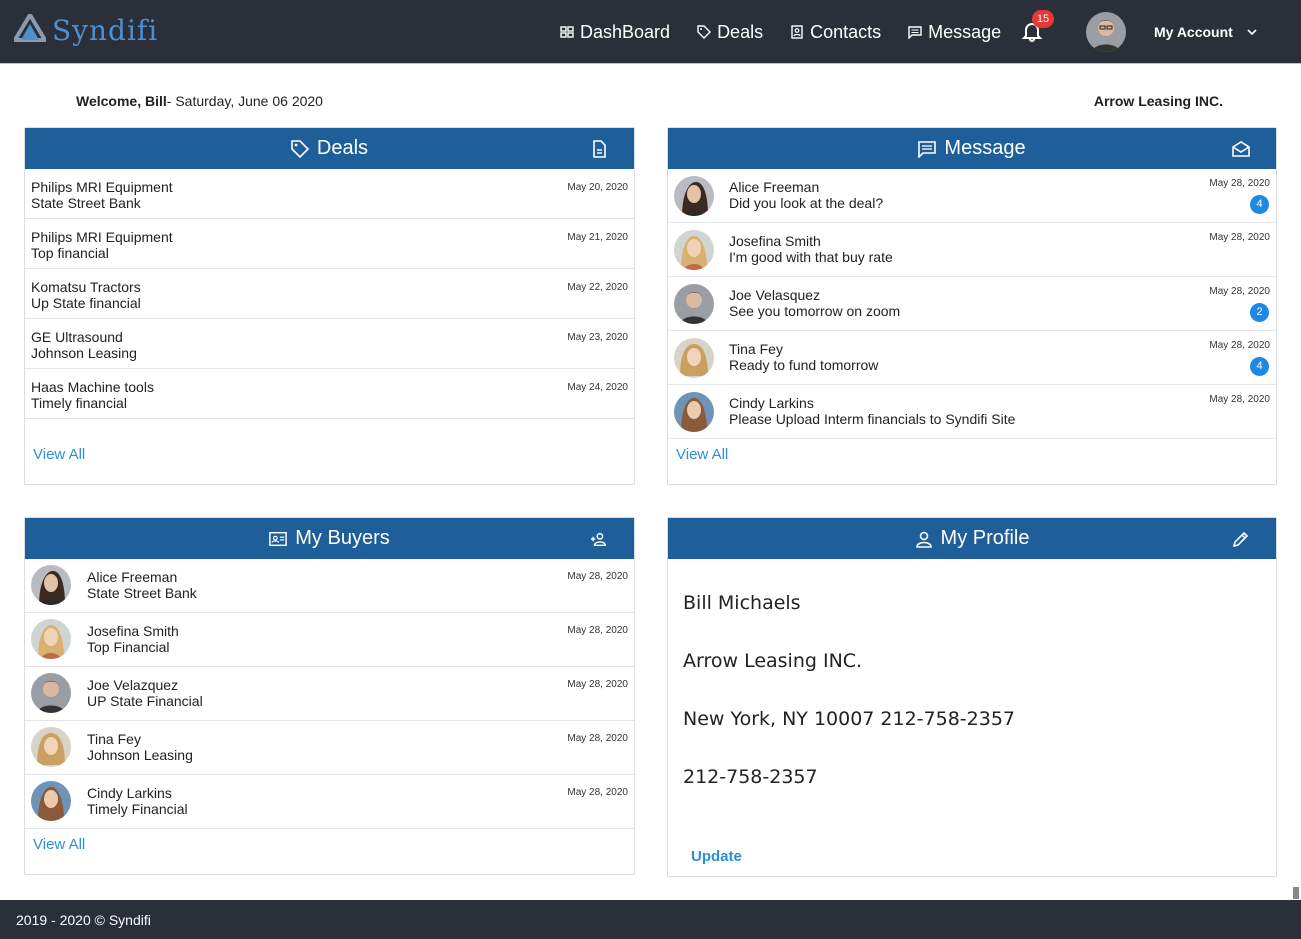 The height and width of the screenshot is (939, 1301). Describe the element at coordinates (1241, 539) in the screenshot. I see `pencil-icon` at that location.